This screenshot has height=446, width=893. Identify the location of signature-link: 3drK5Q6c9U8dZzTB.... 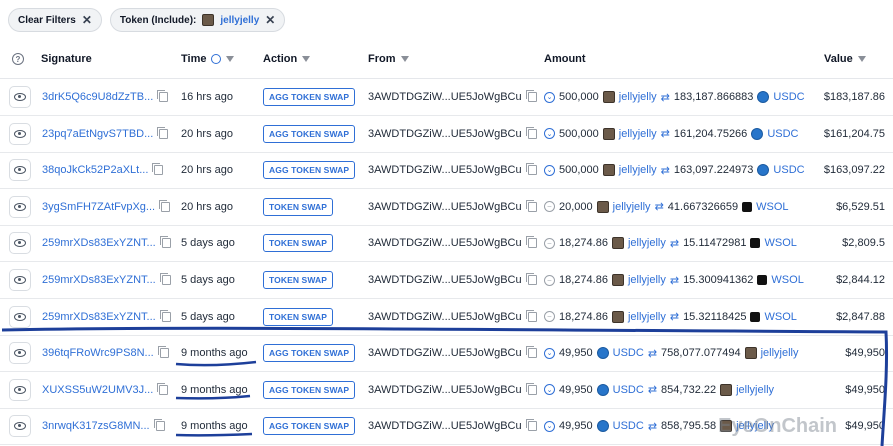
(97, 97).